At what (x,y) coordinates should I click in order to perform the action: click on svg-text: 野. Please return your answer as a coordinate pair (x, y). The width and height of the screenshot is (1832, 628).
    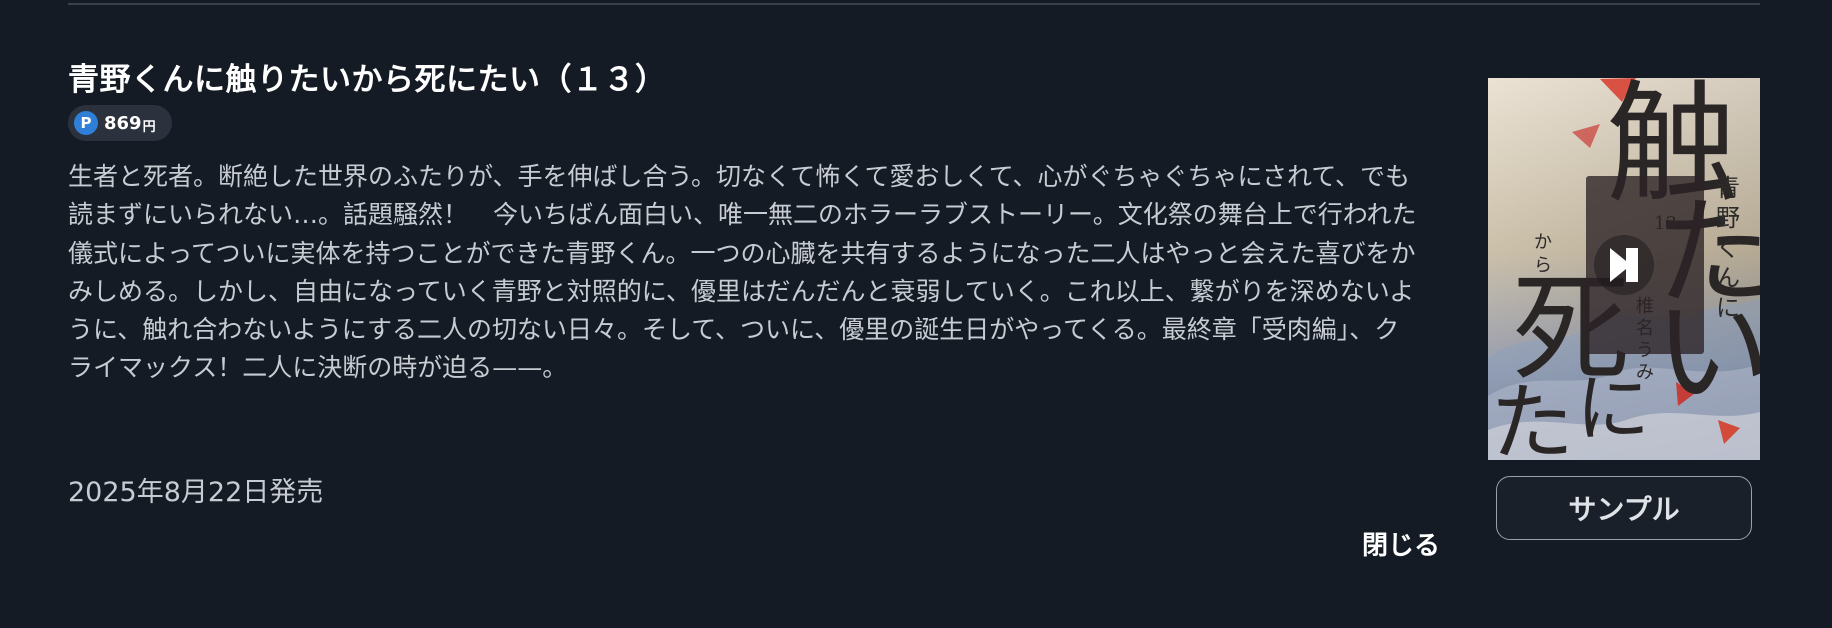
    Looking at the image, I should click on (1728, 218).